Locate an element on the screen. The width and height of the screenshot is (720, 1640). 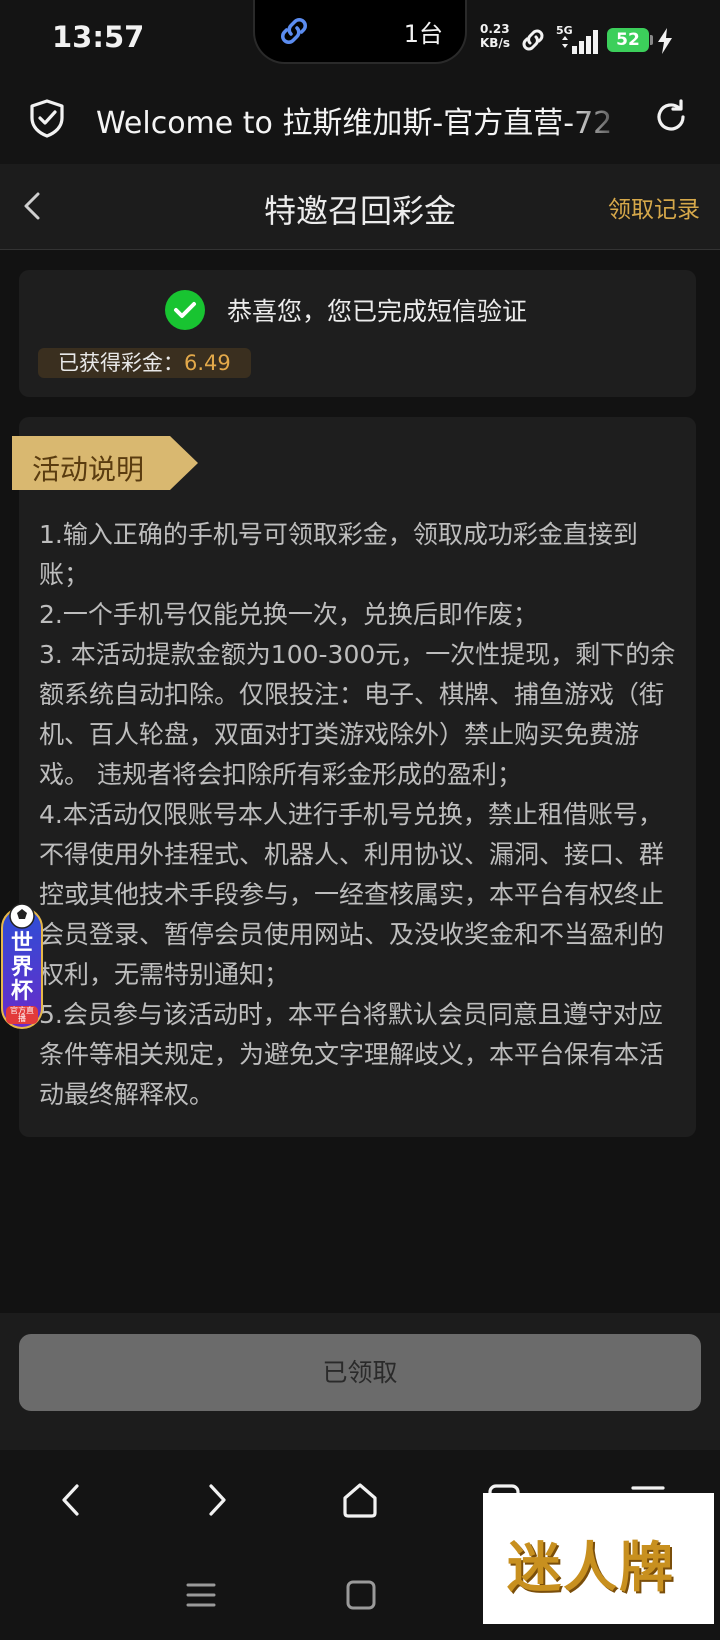
world-cup-floating-badge: 世界杯 官方直播 is located at coordinates (22, 965).